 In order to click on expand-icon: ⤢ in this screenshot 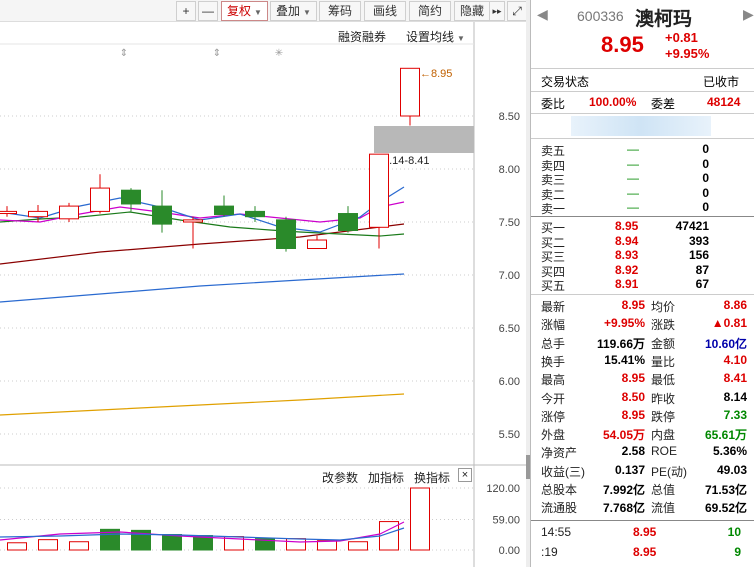, I will do `click(517, 11)`.